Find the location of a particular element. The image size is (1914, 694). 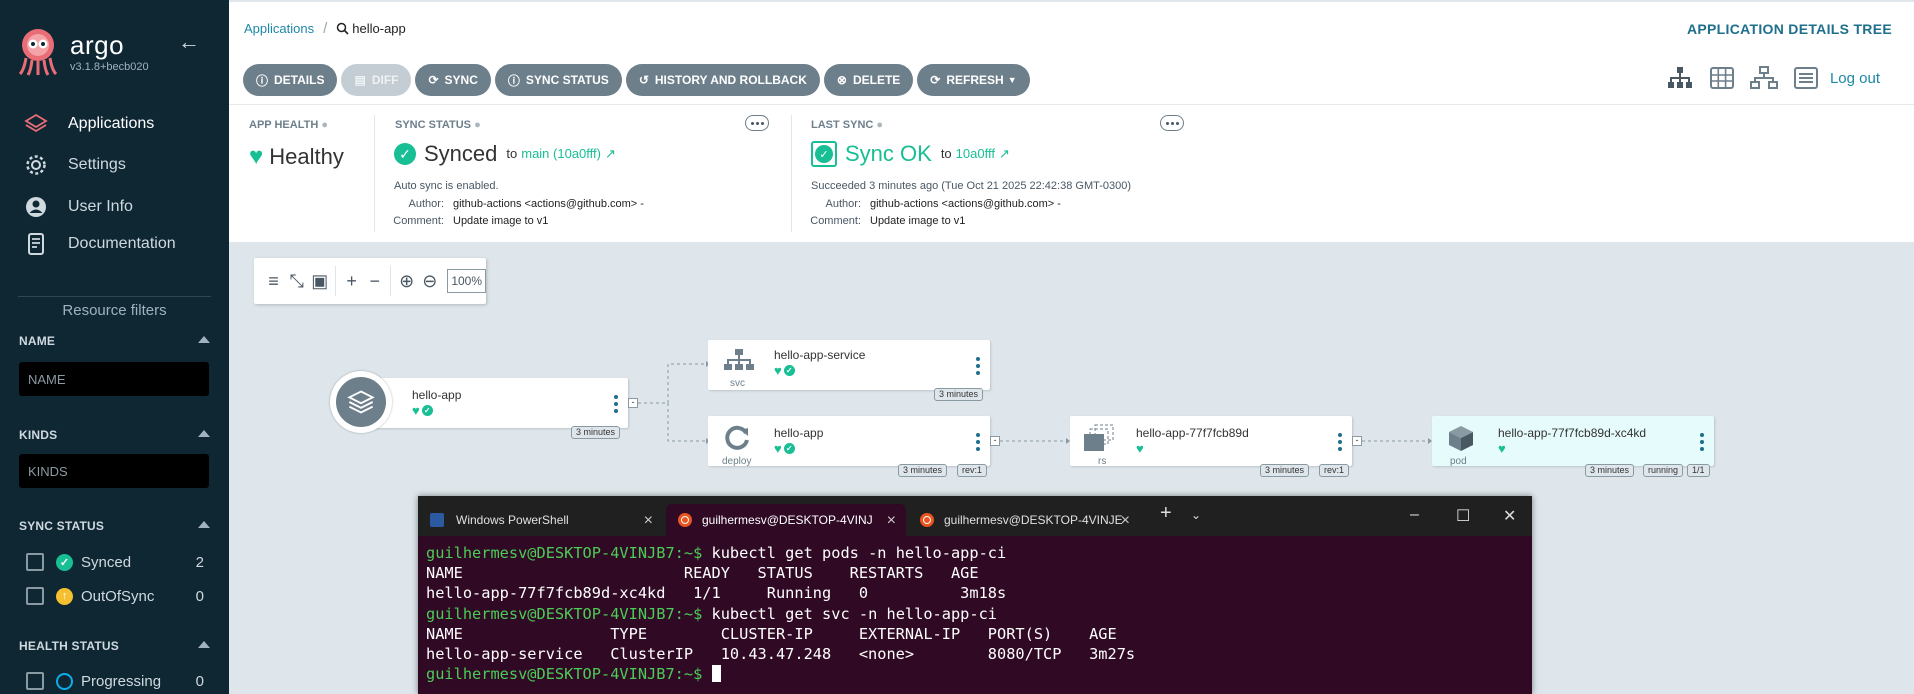

command: kubectl get pods -n hello-app-ci is located at coordinates (854, 553).